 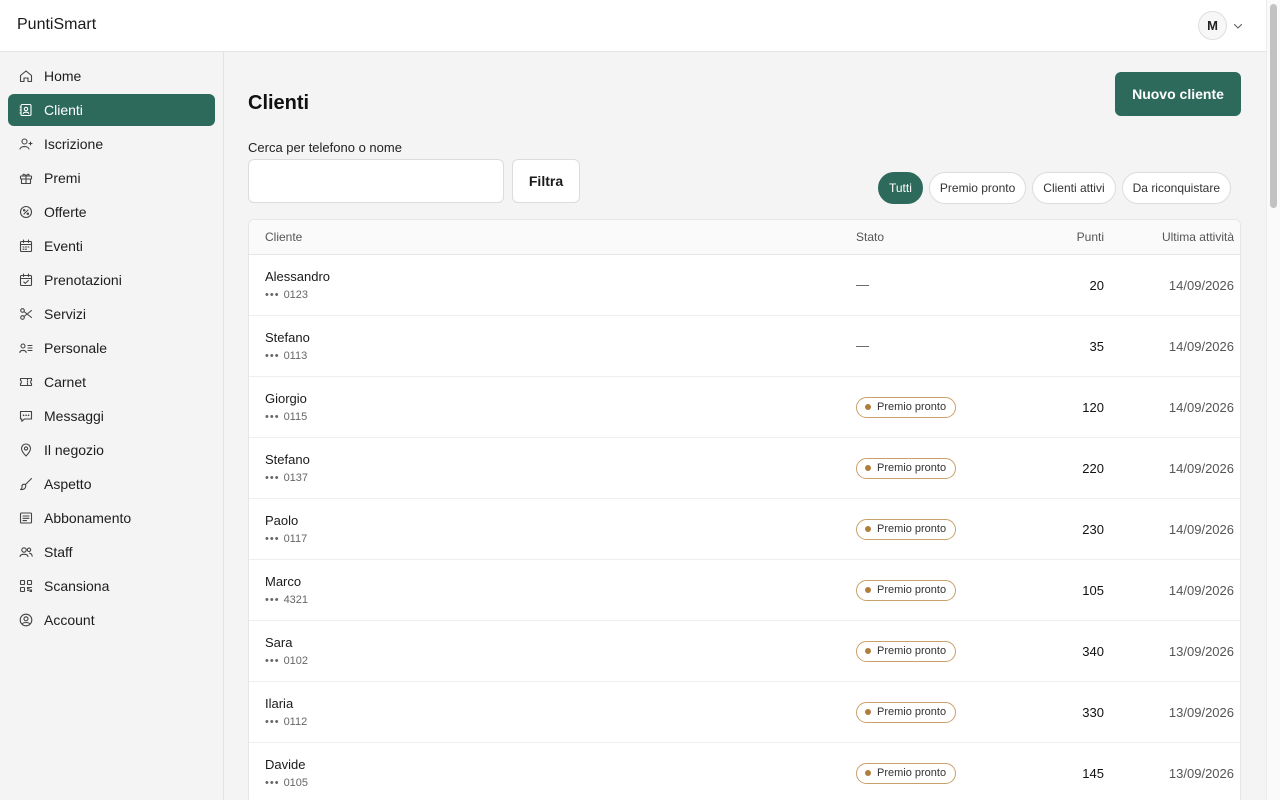 I want to click on brand-logo: PuntiSmart, so click(x=56, y=25).